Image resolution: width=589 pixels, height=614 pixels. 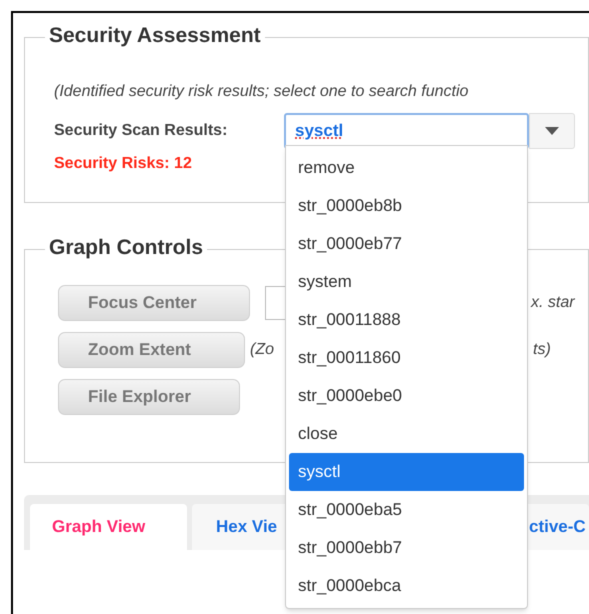 What do you see at coordinates (149, 397) in the screenshot?
I see `control-button: File Explorer` at bounding box center [149, 397].